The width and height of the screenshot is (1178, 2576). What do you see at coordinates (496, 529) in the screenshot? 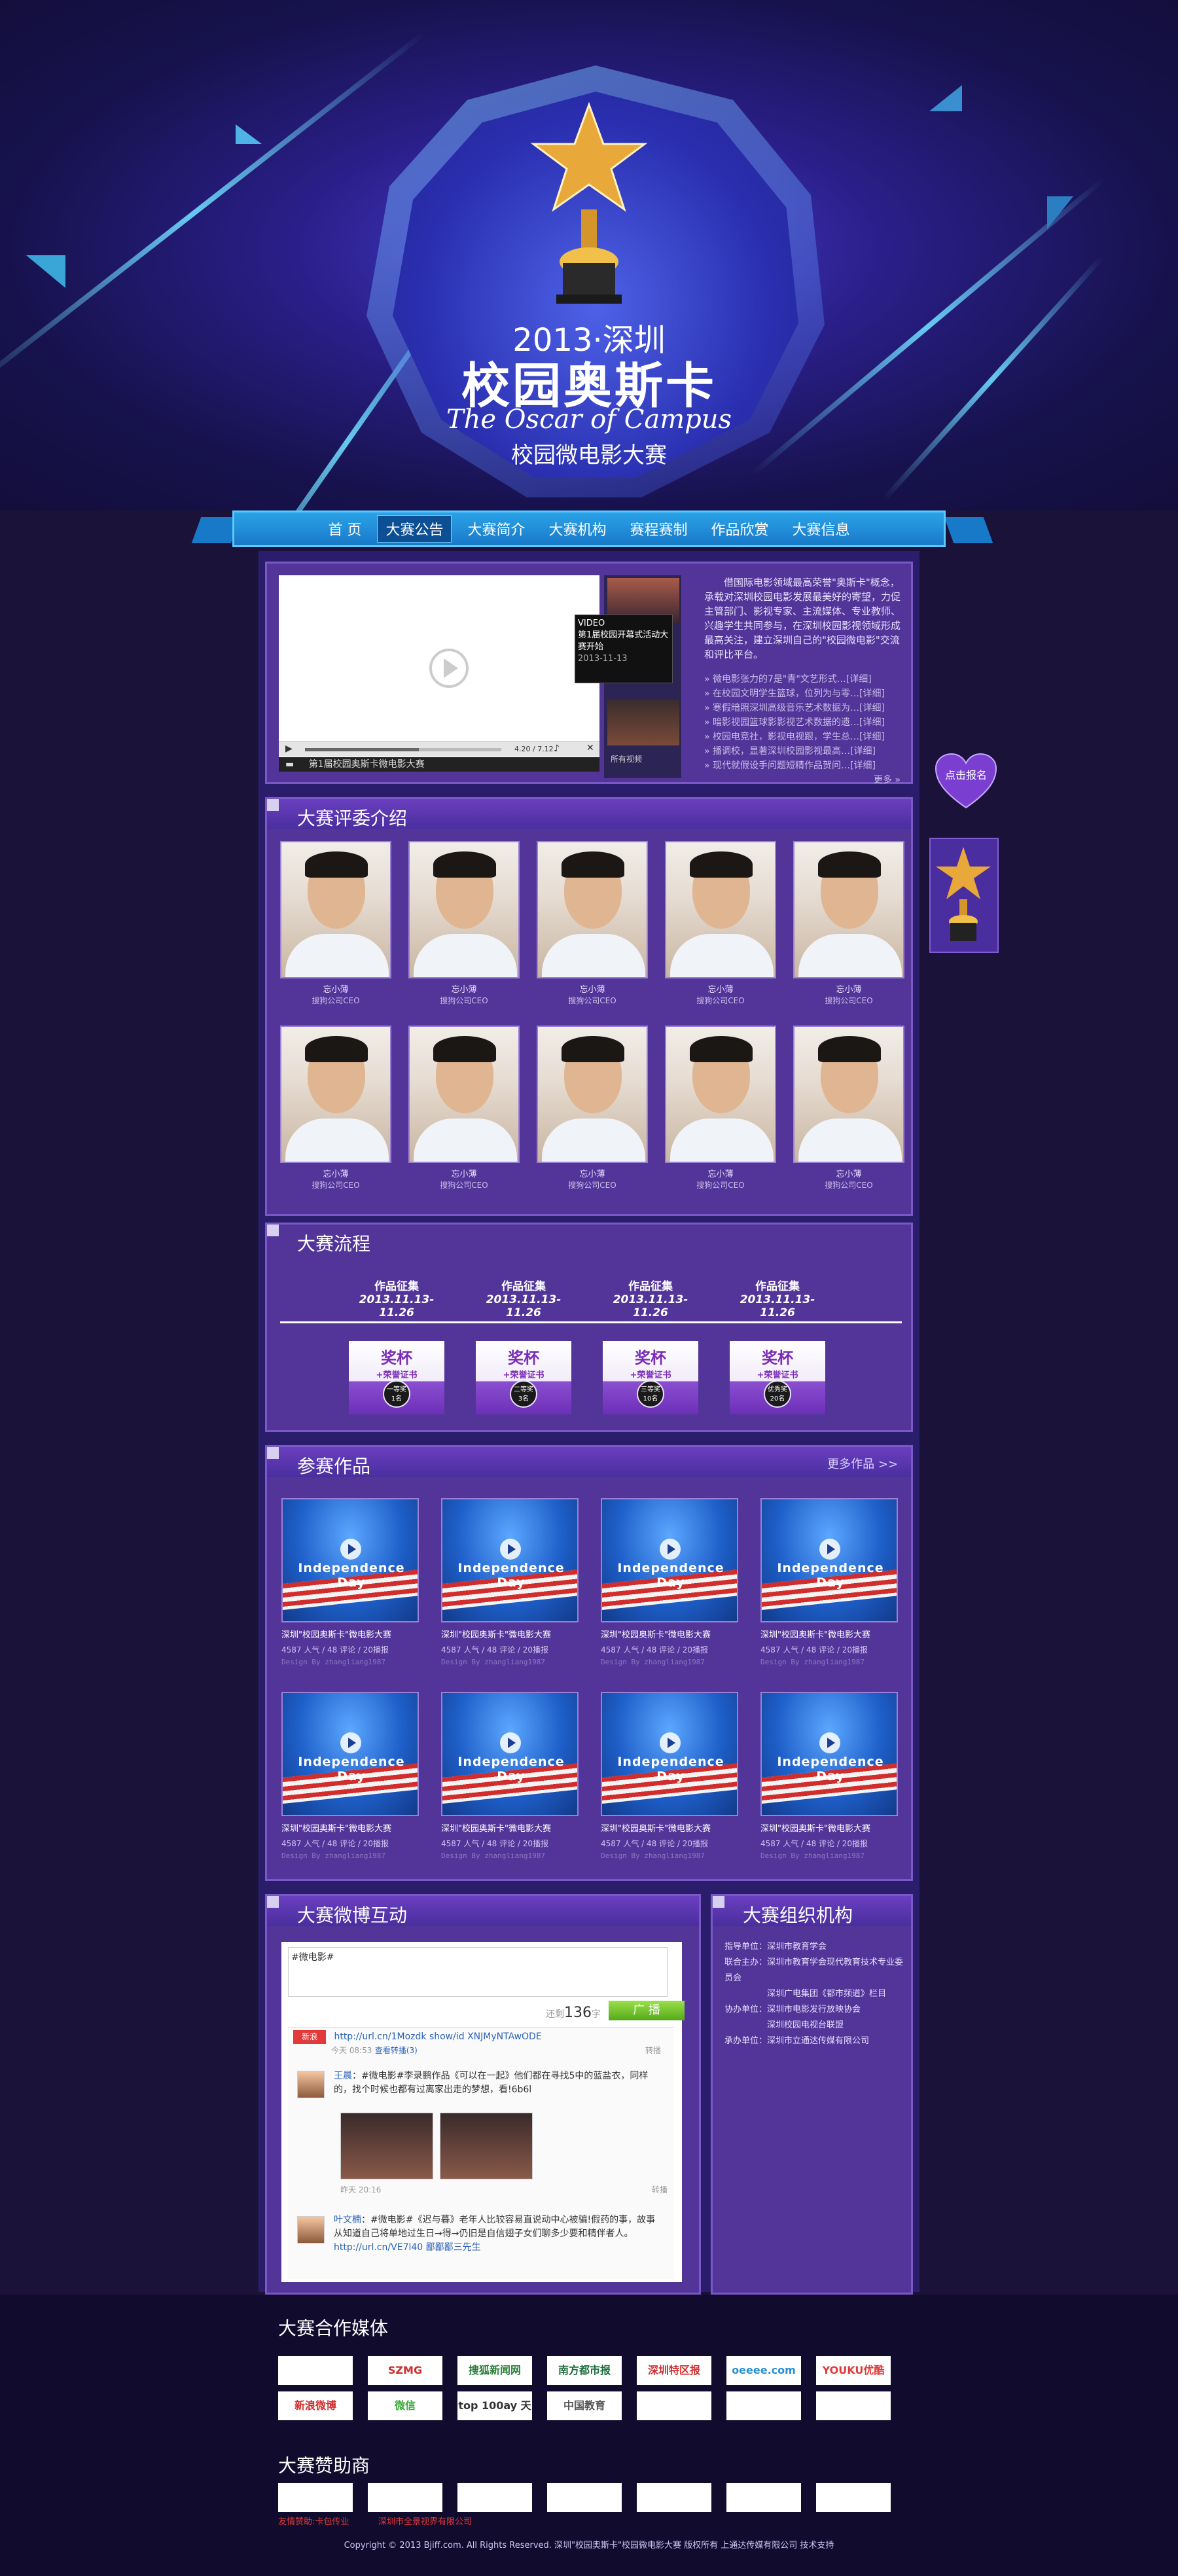
I see `nav-intro: 大赛简介` at bounding box center [496, 529].